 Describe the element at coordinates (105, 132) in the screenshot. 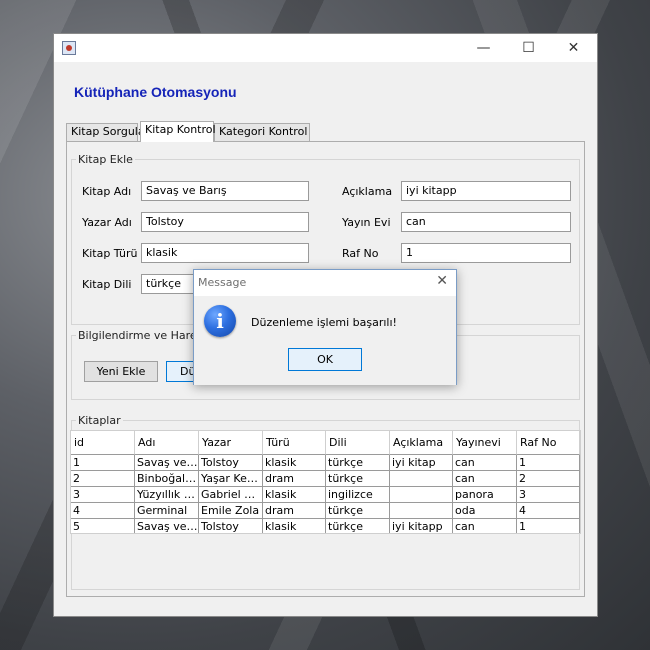

I see `tab-kitap-sorgula: Kitap Sorgula` at that location.